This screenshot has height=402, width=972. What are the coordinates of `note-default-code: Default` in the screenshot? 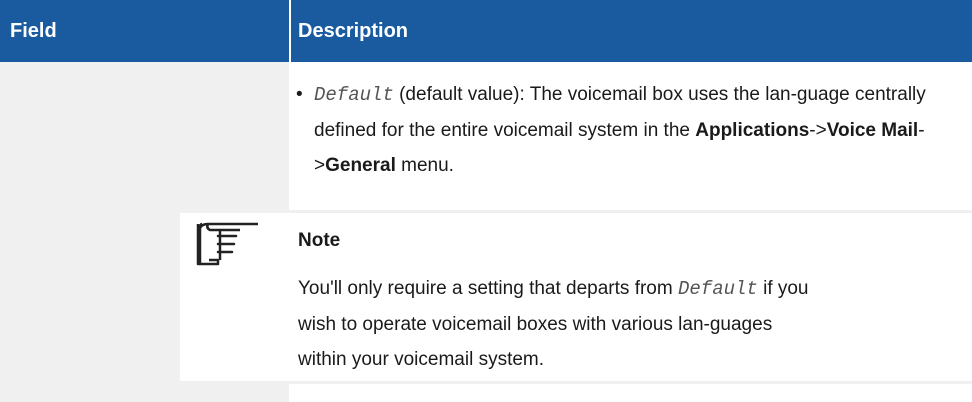 It's located at (717, 289).